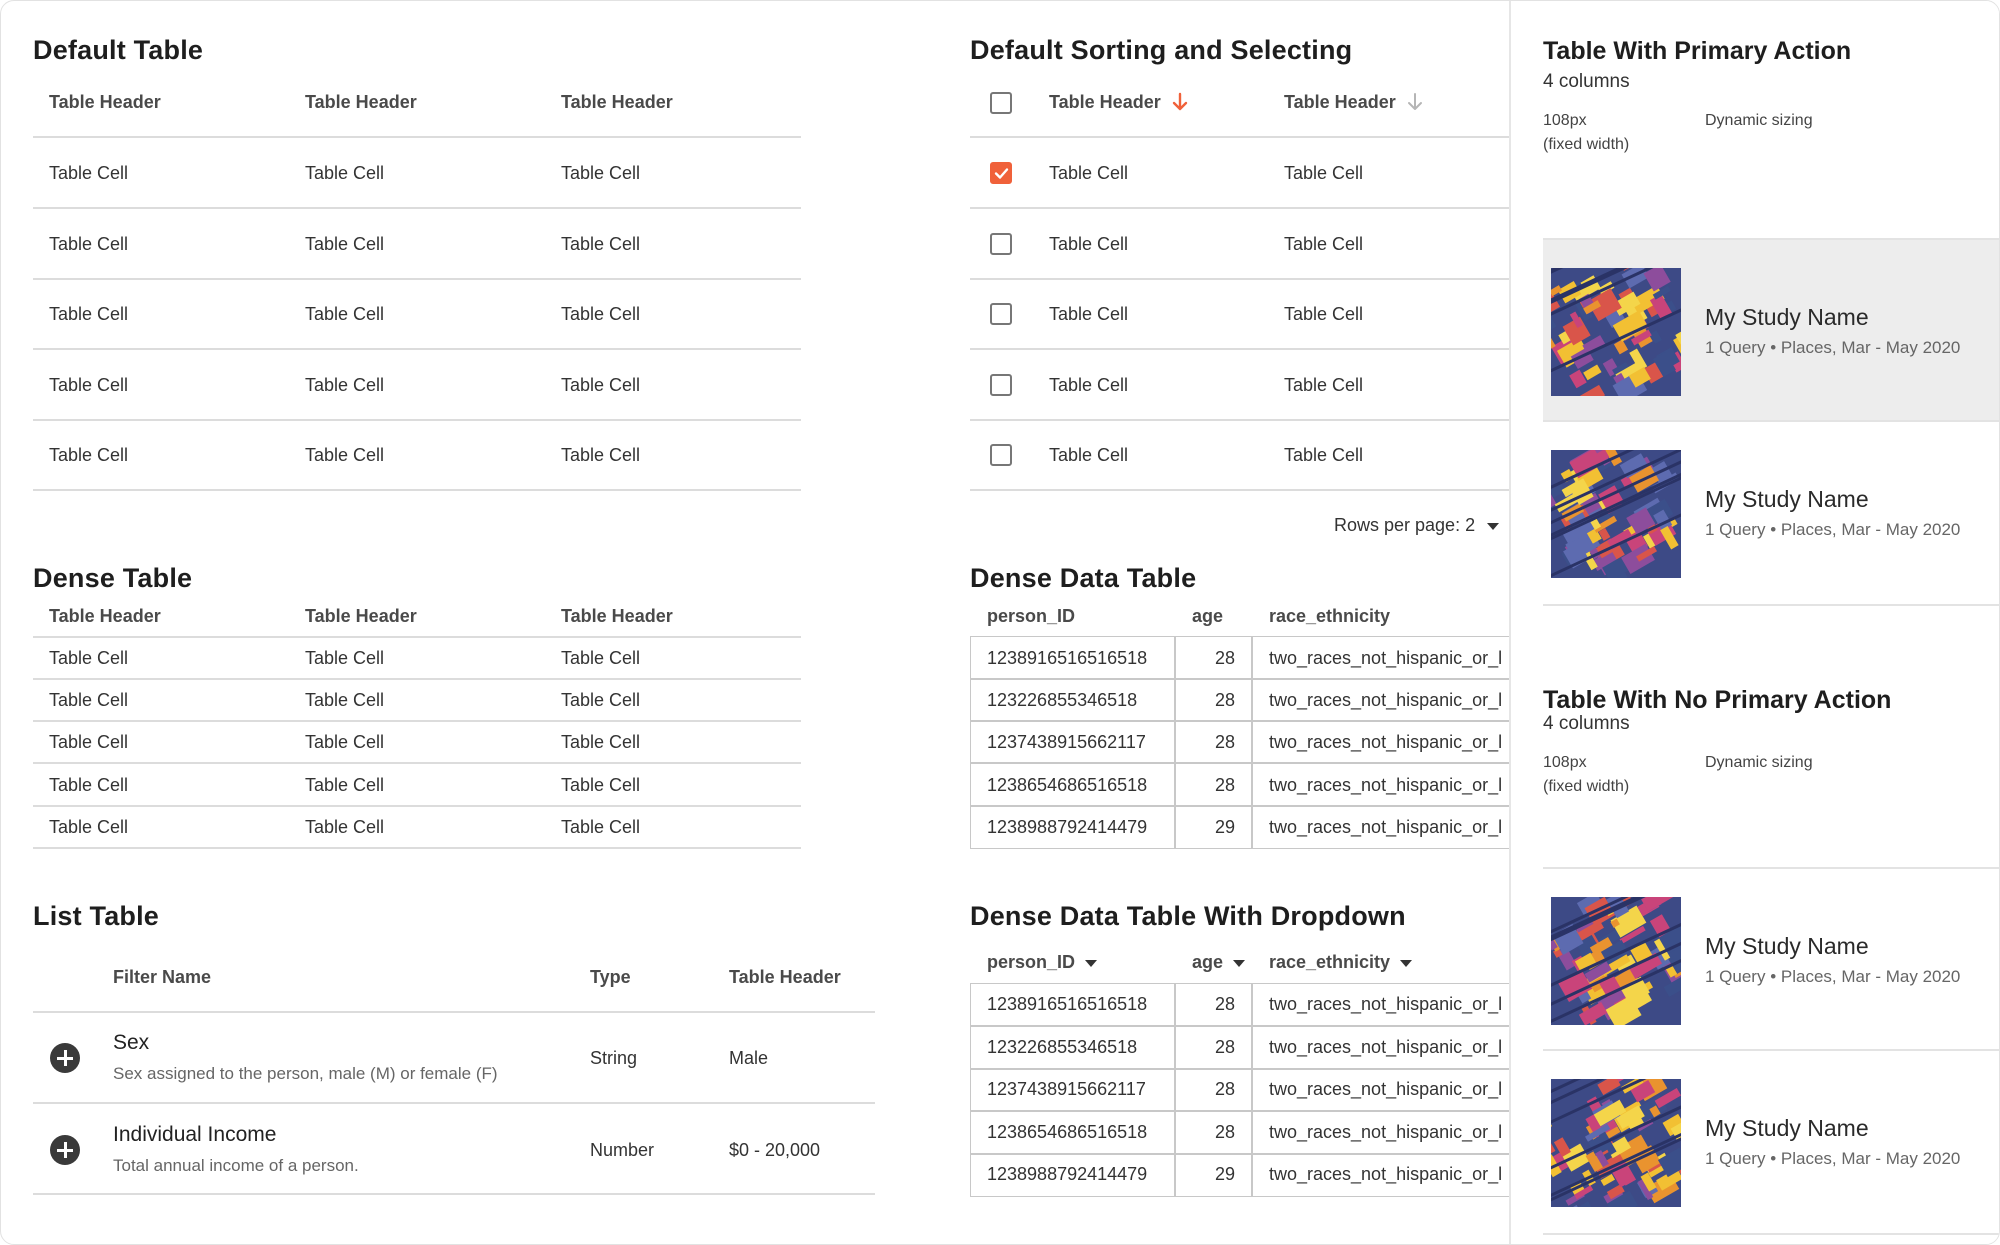 This screenshot has height=1245, width=2000. What do you see at coordinates (113, 578) in the screenshot?
I see `dense-table-title: Dense Table` at bounding box center [113, 578].